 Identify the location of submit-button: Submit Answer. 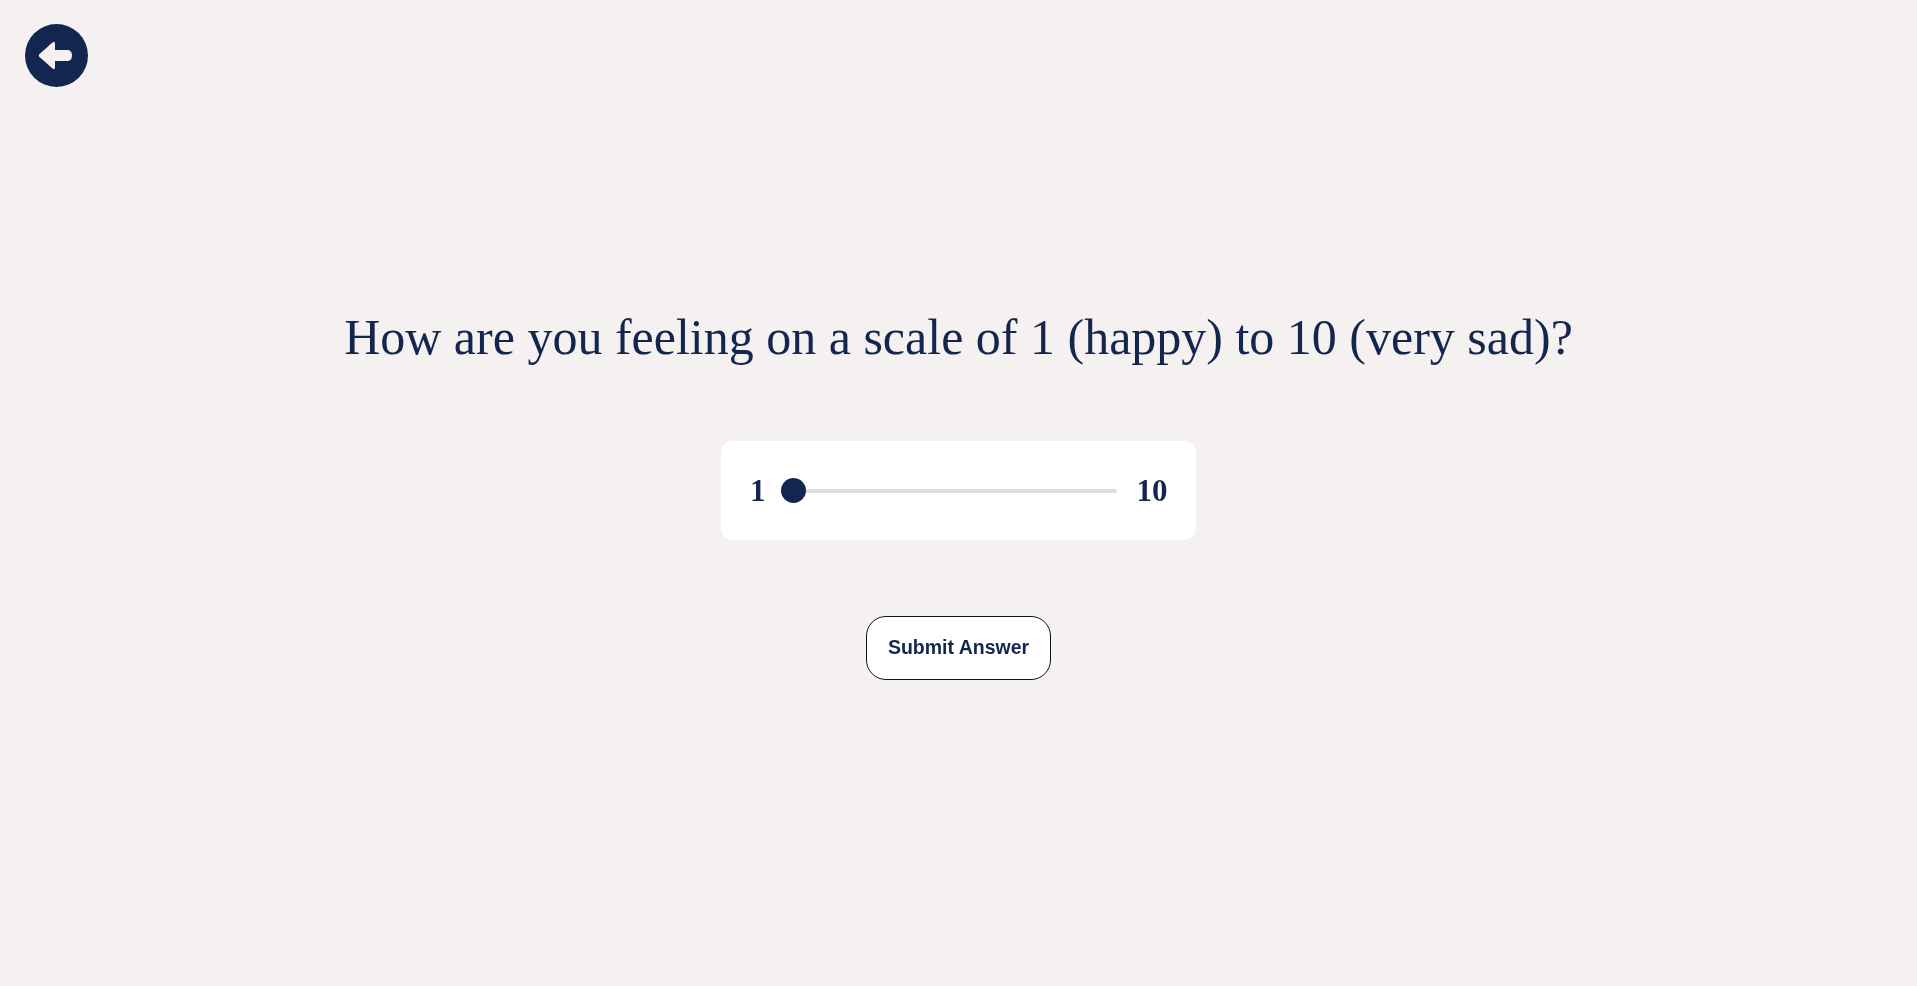
(958, 648).